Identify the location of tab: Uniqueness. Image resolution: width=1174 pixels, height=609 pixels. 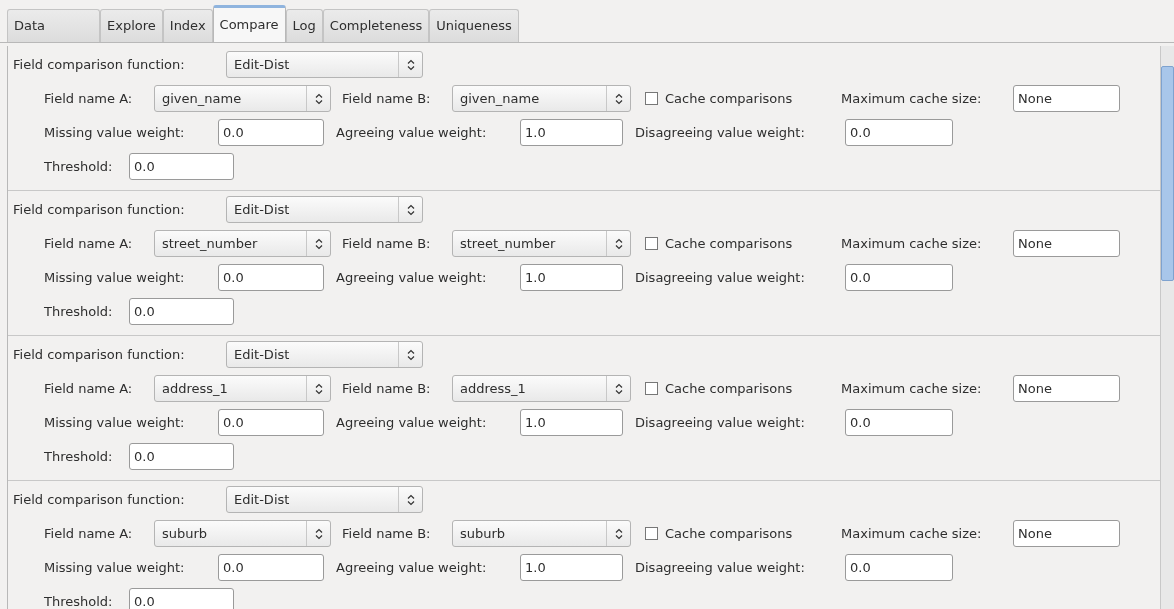
(474, 25).